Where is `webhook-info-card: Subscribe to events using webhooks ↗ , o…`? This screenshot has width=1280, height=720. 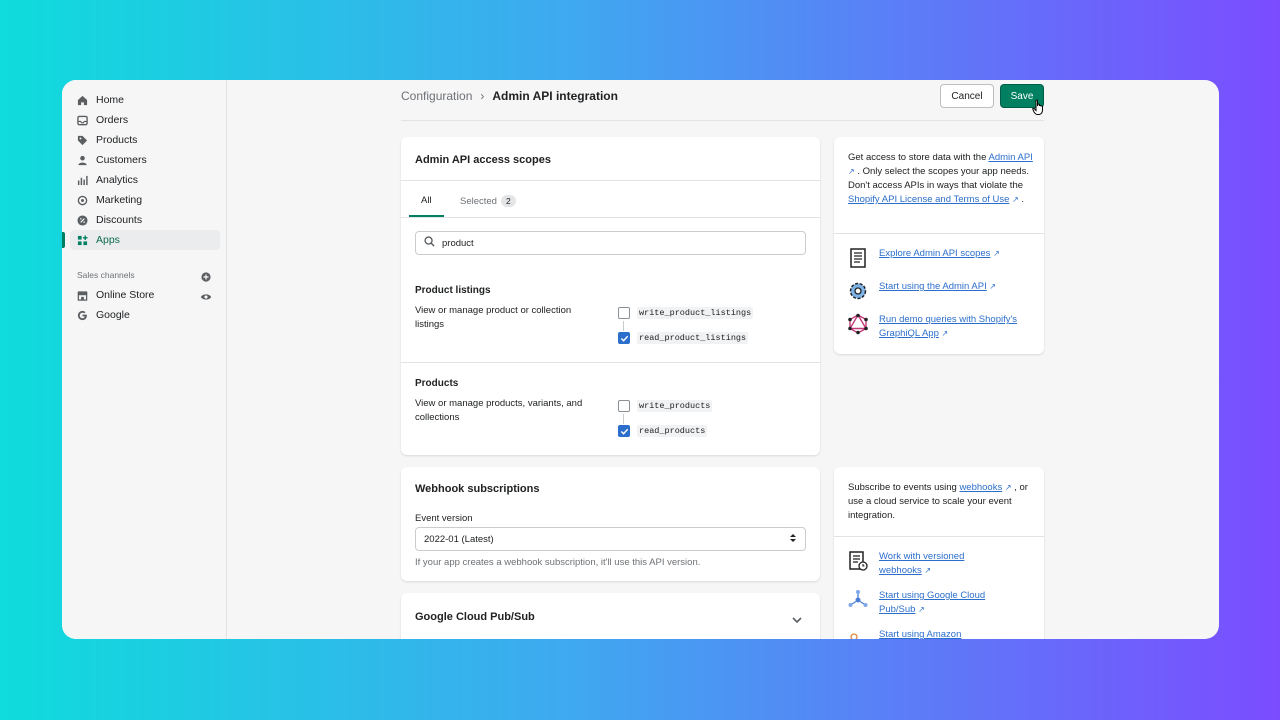 webhook-info-card: Subscribe to events using webhooks ↗ , o… is located at coordinates (939, 553).